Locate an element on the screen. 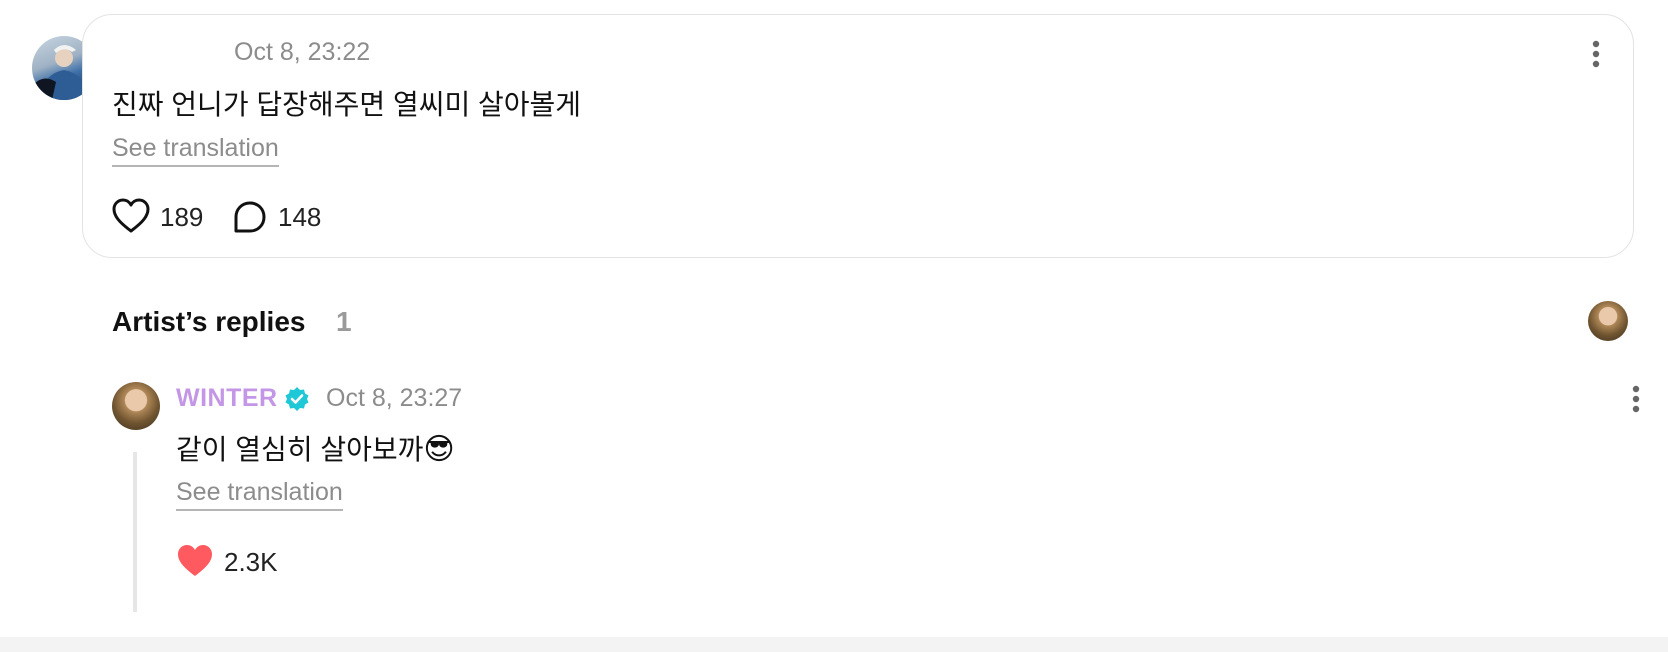 The image size is (1668, 652). sunglasses-emoji-icon: 😎 is located at coordinates (439, 449).